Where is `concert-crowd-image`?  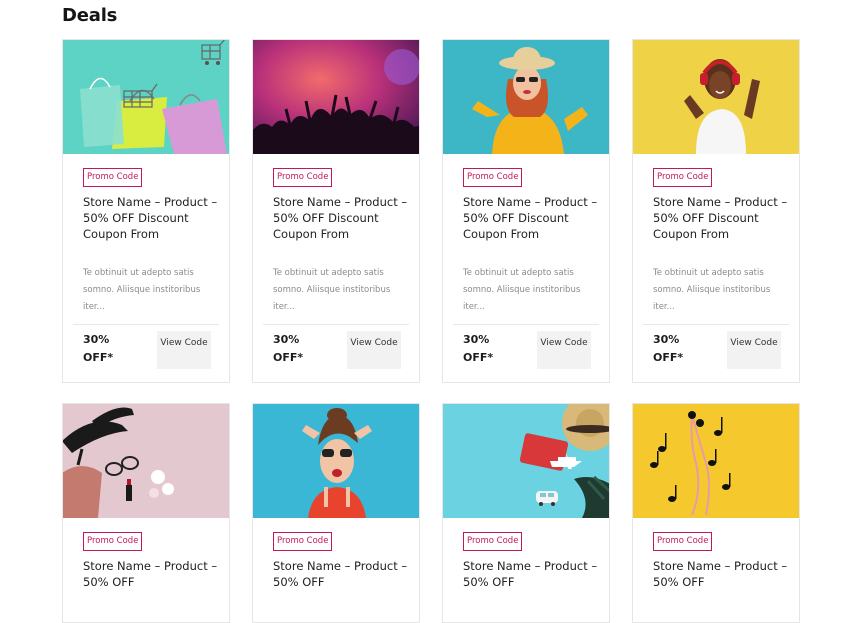 concert-crowd-image is located at coordinates (336, 97).